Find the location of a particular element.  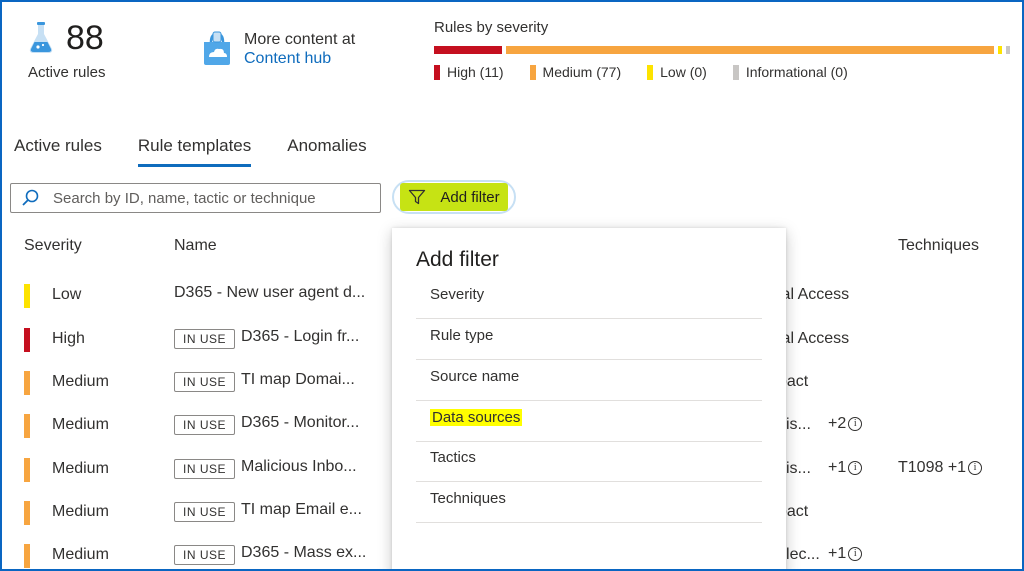

filter-option-data-sources: Data sources is located at coordinates (589, 421).